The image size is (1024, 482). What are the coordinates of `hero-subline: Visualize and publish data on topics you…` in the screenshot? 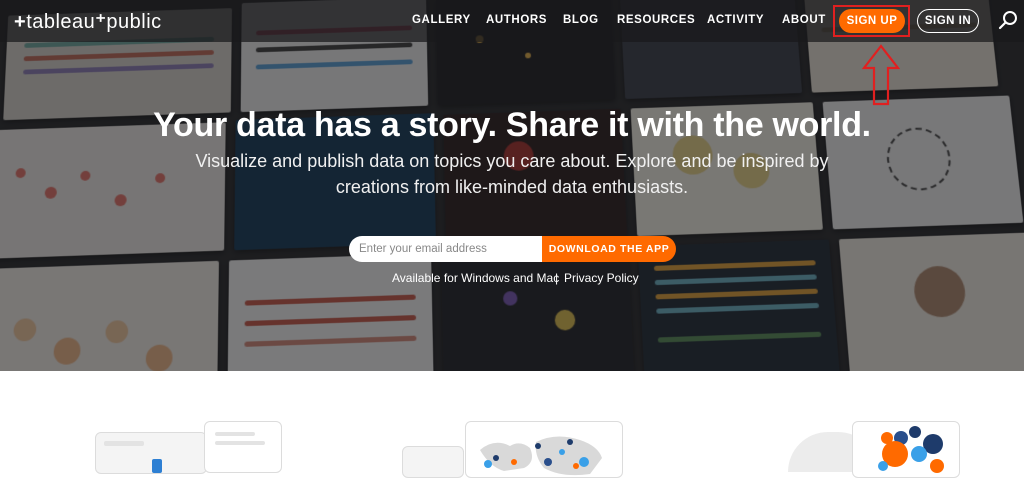 It's located at (512, 174).